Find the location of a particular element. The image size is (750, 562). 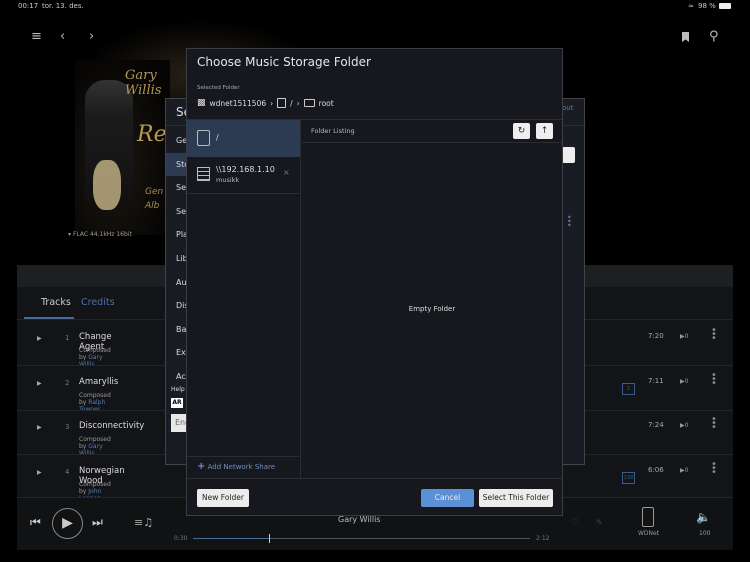

format-text: FLAC 44.1kHz 16bit is located at coordinates (102, 234).